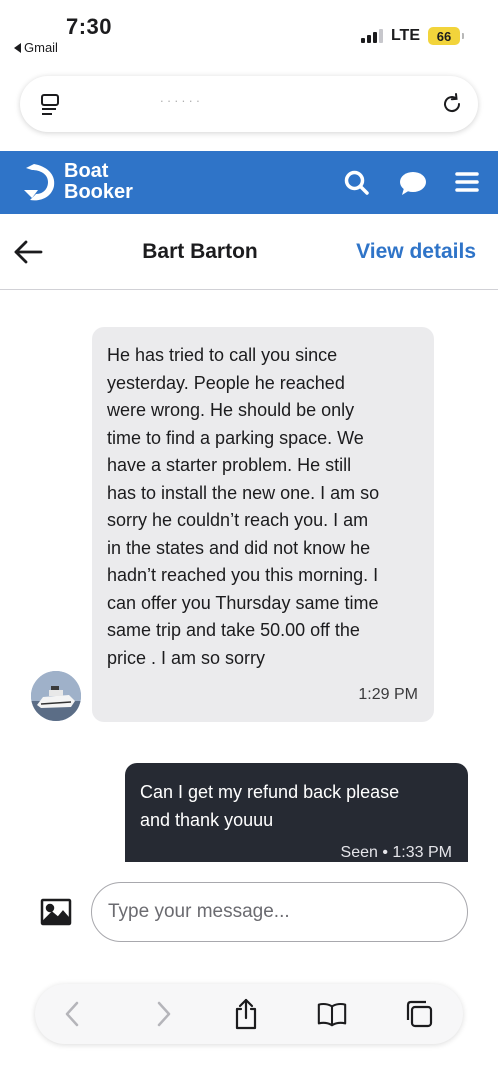  What do you see at coordinates (279, 912) in the screenshot?
I see `message-input` at bounding box center [279, 912].